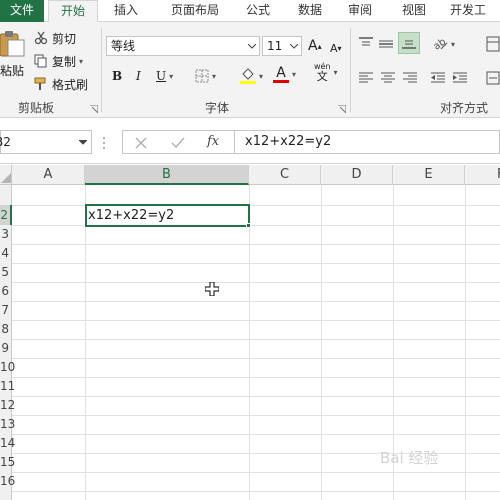  Describe the element at coordinates (46, 142) in the screenshot. I see `name-box: B2` at that location.